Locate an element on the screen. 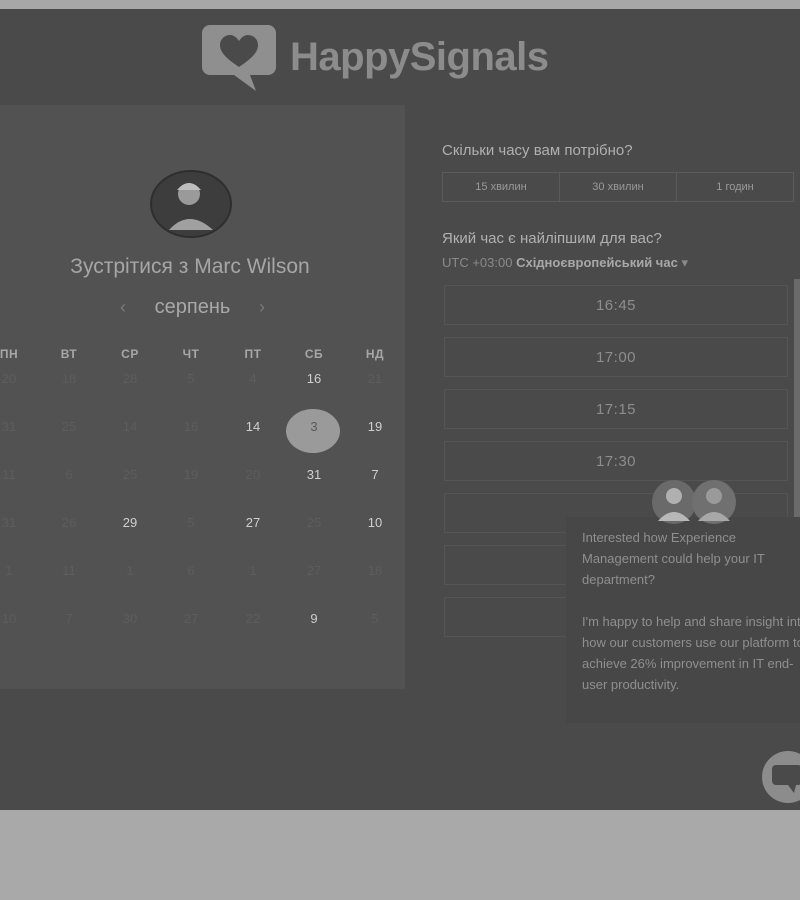  duration-15-button: 15 хвилин is located at coordinates (501, 187).